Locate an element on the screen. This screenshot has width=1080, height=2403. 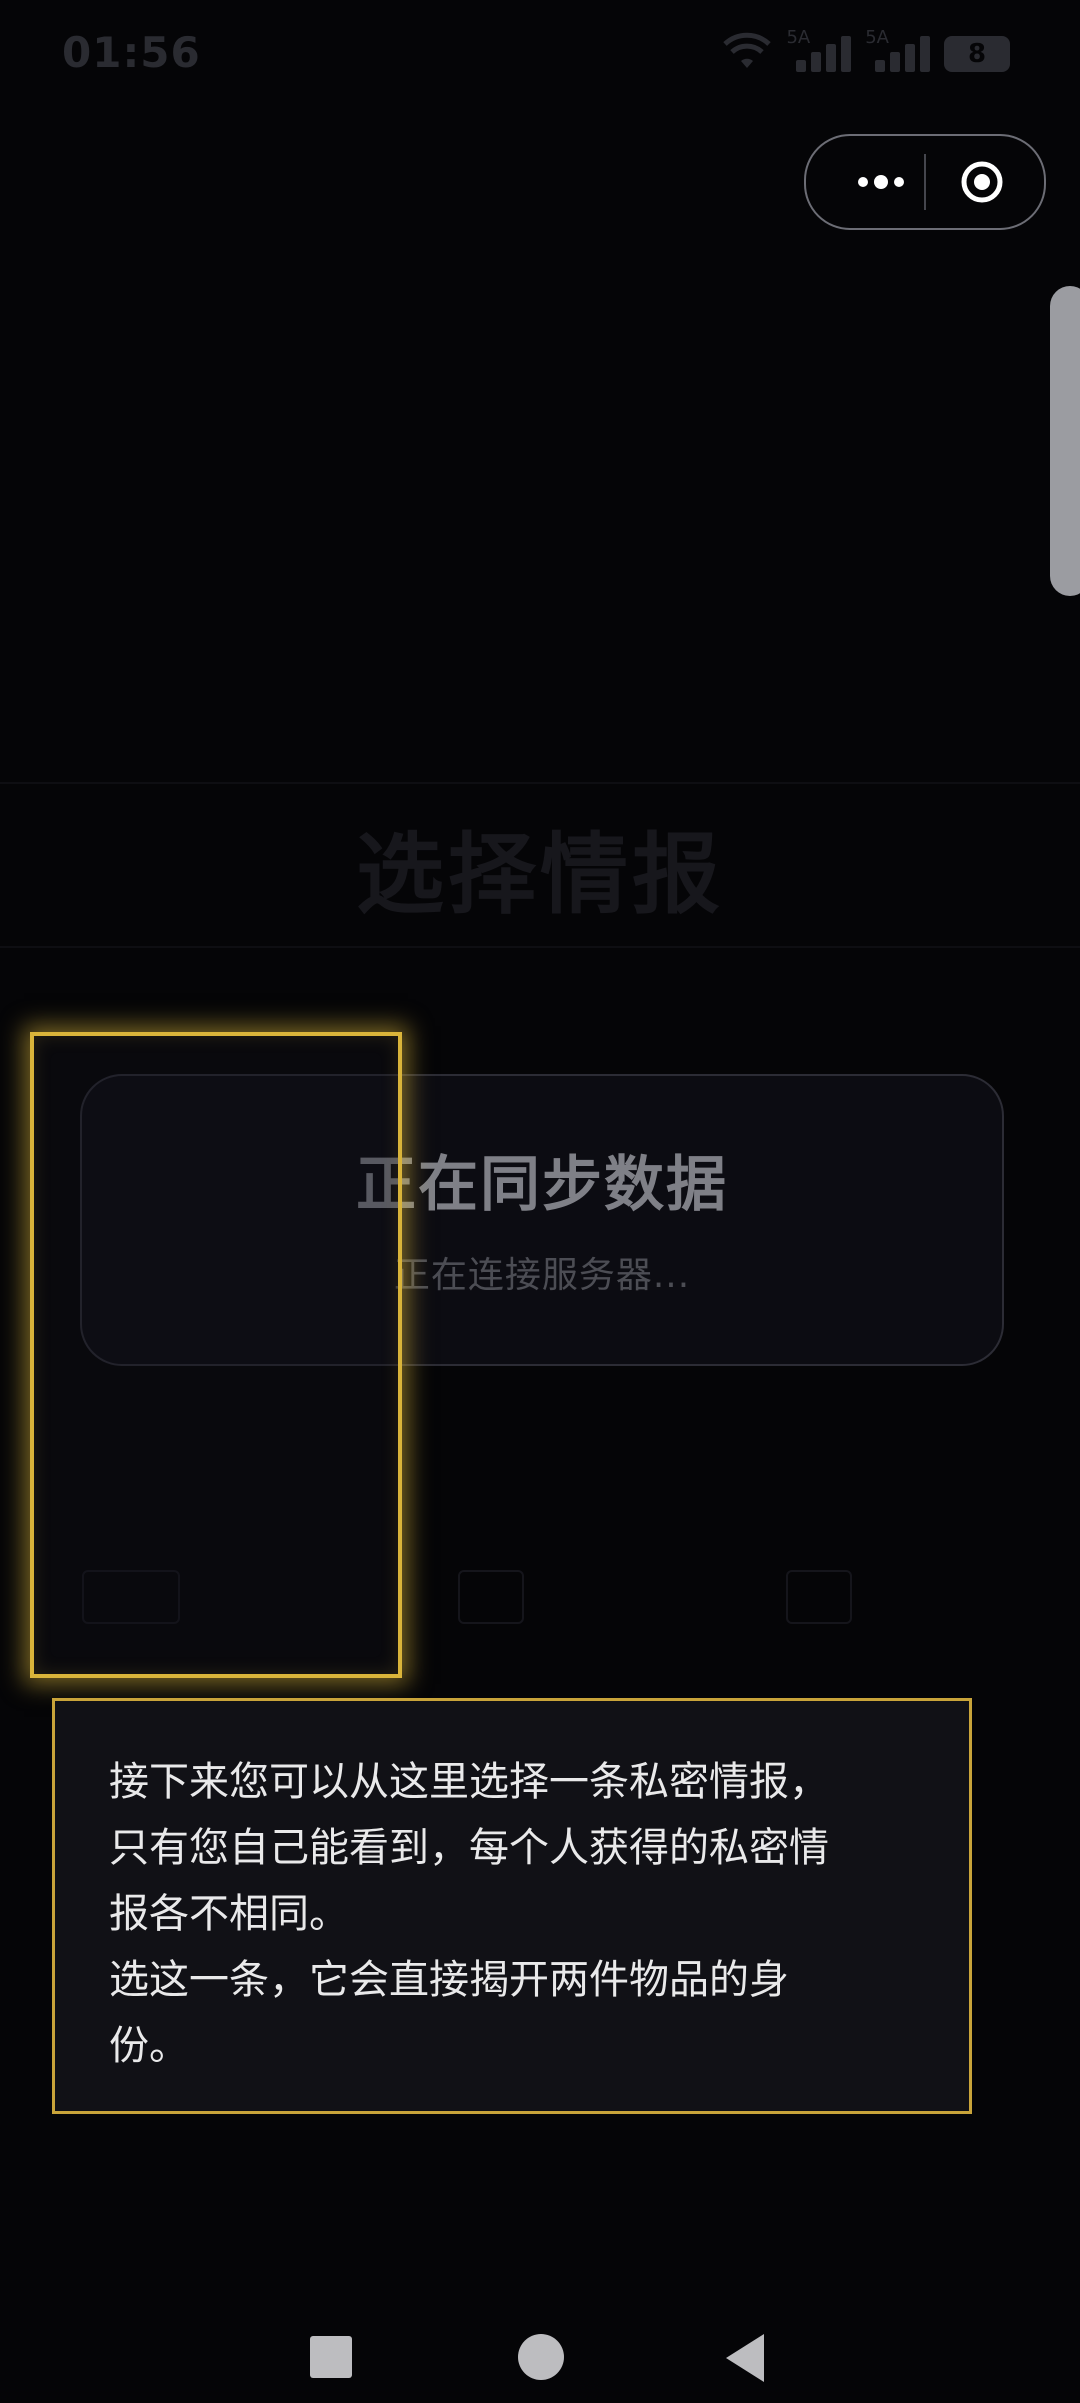
target-close-icon is located at coordinates (982, 182).